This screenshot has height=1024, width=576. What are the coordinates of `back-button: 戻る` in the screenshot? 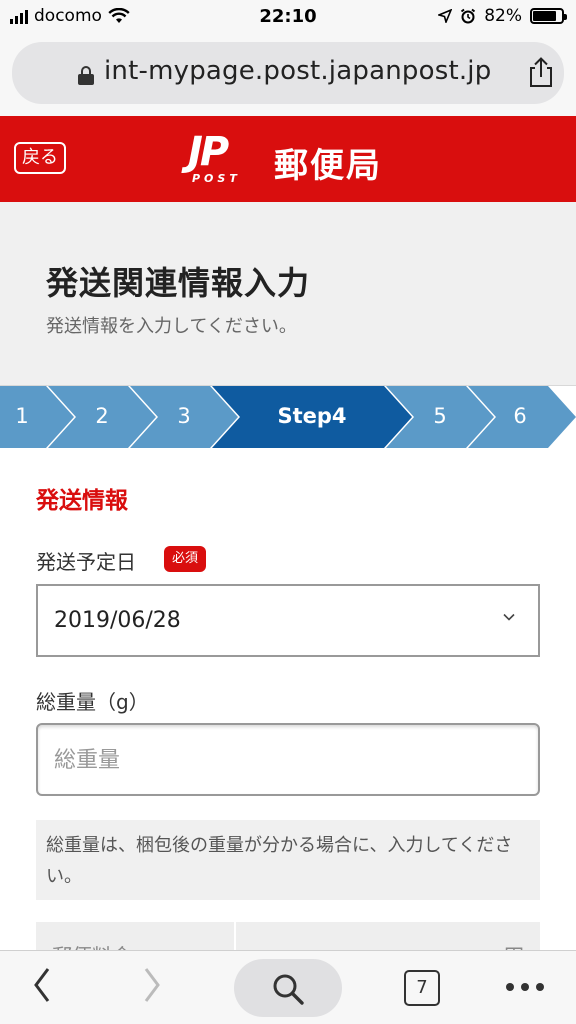 It's located at (40, 158).